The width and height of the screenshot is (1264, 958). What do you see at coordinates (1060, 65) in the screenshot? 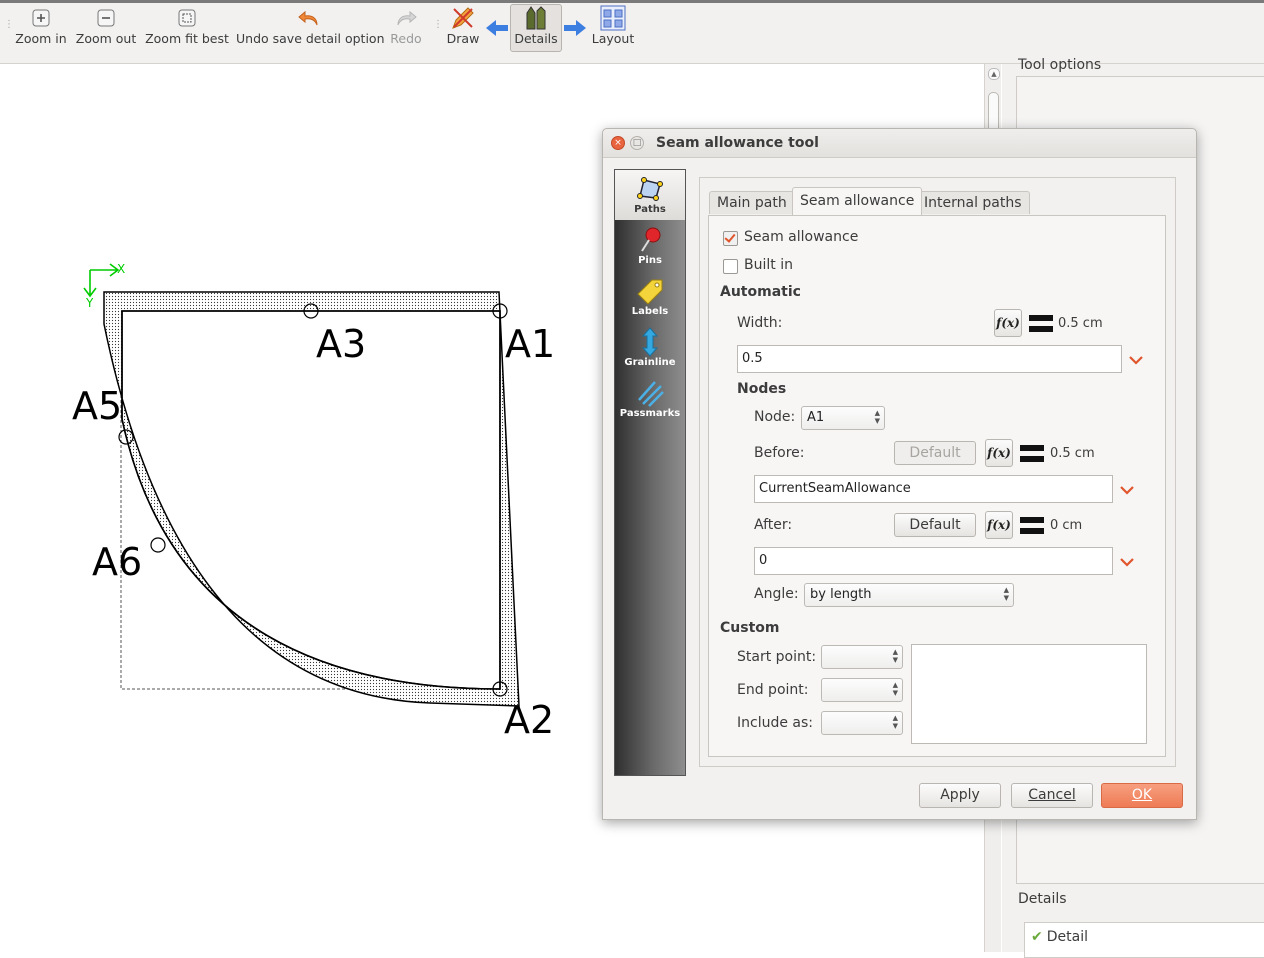
I see `tool-options-title: Tool options` at bounding box center [1060, 65].